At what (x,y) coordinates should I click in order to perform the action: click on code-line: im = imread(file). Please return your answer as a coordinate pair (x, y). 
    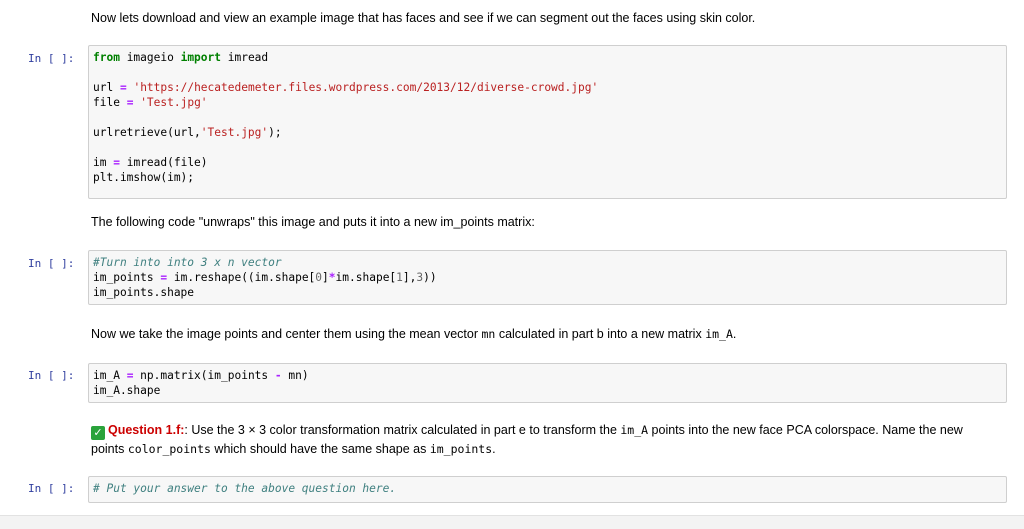
    Looking at the image, I should click on (549, 162).